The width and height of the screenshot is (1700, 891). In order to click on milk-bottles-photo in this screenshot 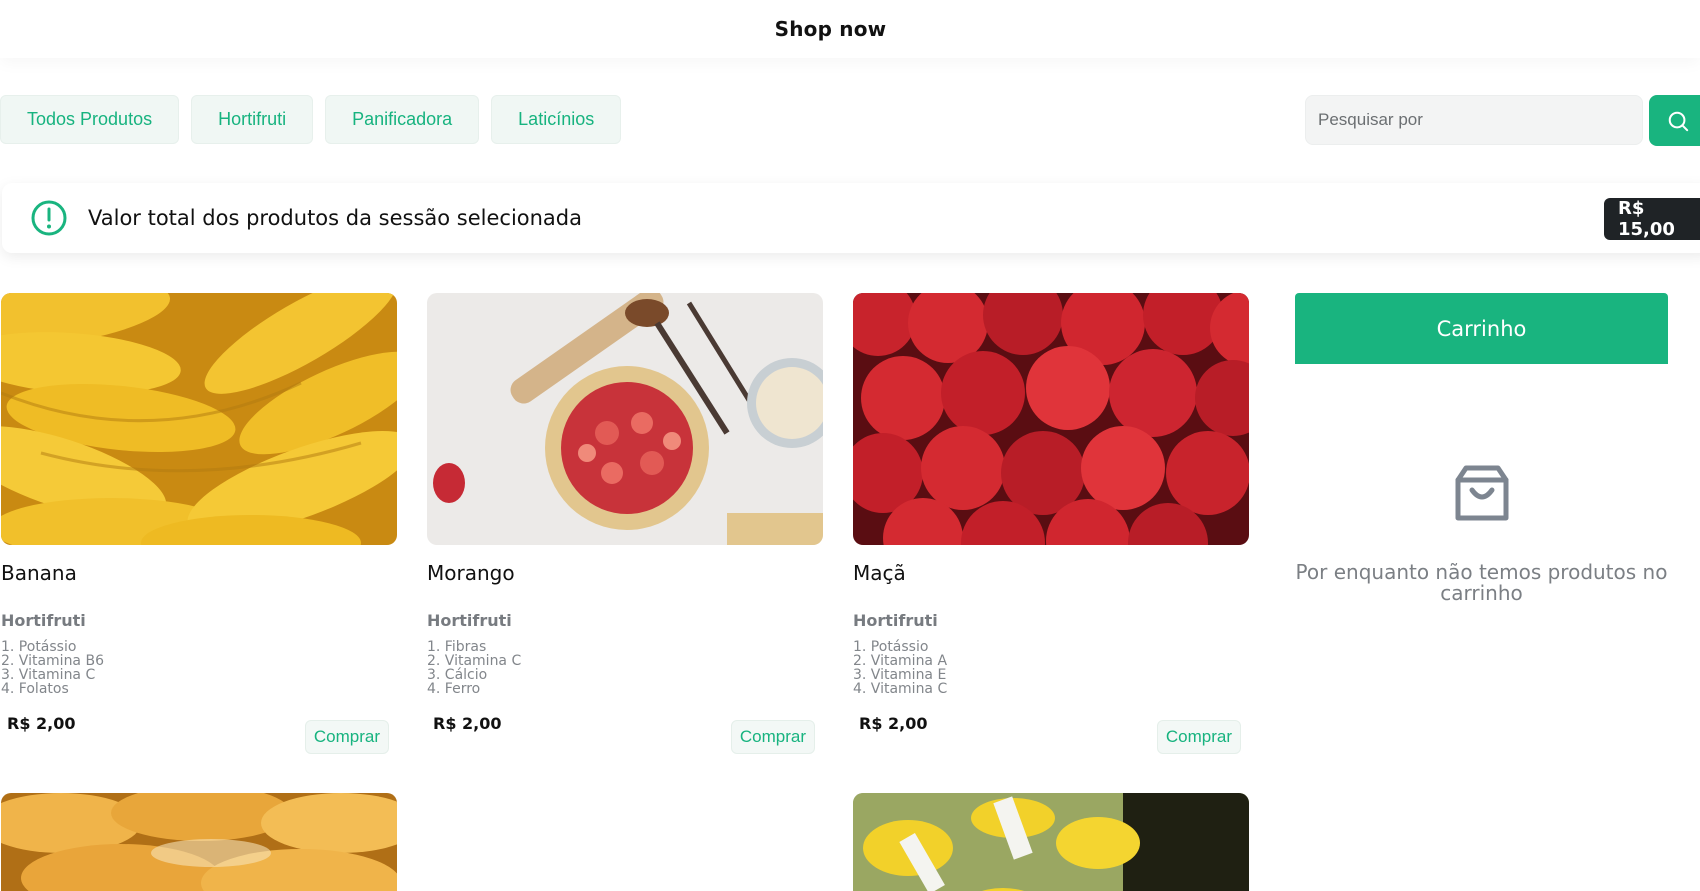, I will do `click(1051, 842)`.